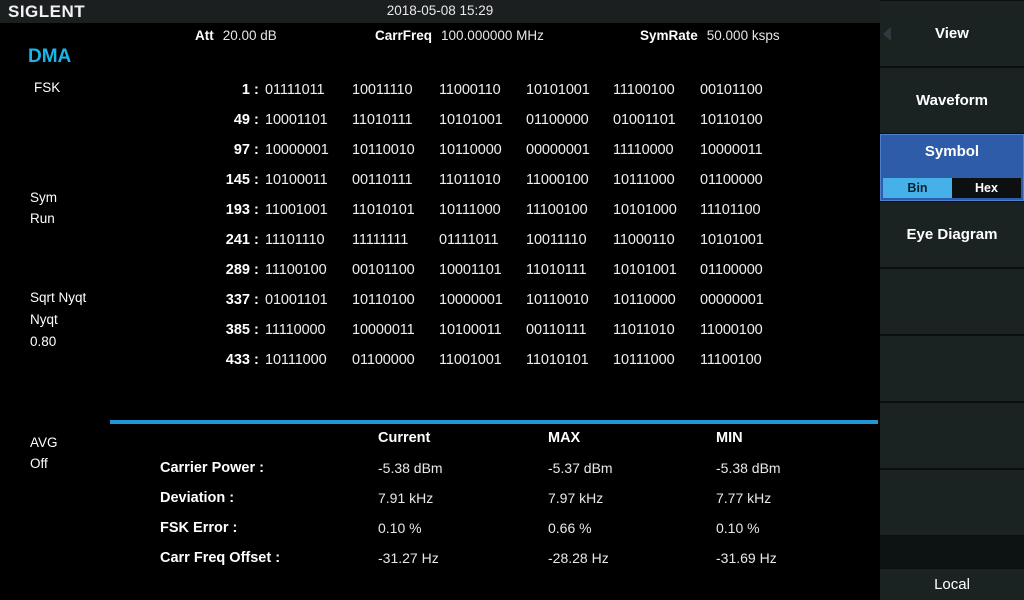  I want to click on results-header-min: MIN, so click(729, 438).